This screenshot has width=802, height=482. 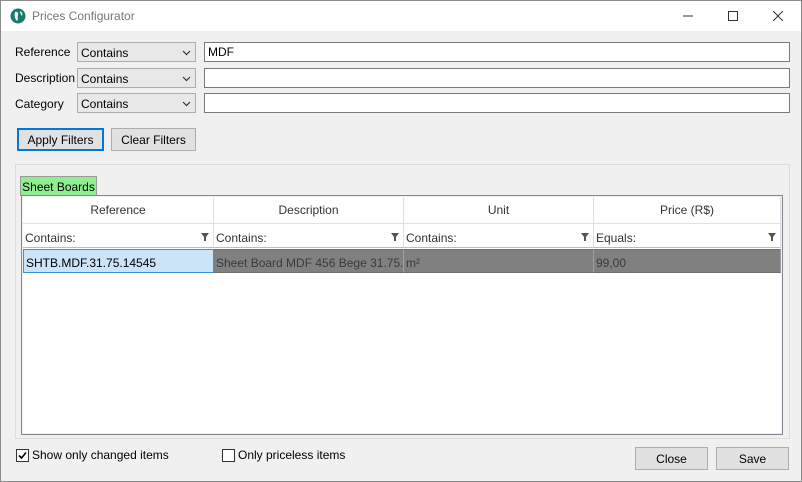 I want to click on clear-filters-button: Clear Filters, so click(x=153, y=139).